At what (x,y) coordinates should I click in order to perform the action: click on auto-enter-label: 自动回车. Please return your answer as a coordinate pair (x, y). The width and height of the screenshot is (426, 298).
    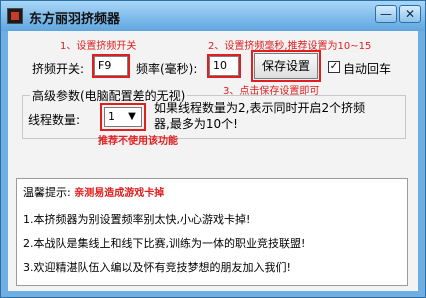
    Looking at the image, I should click on (367, 69).